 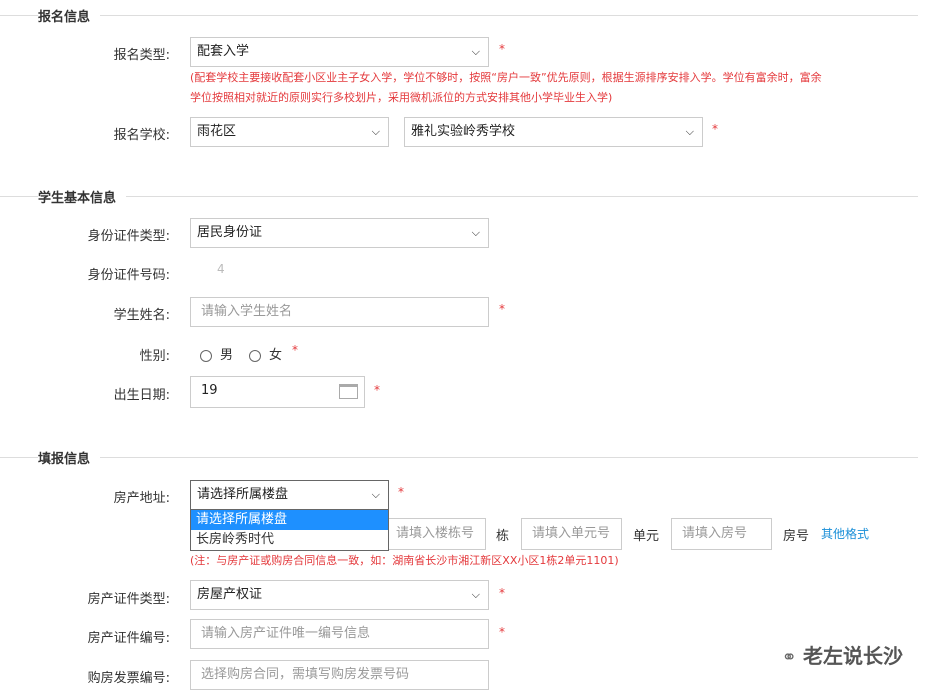 I want to click on cert-number-label: 房产证件编号:, so click(x=128, y=638).